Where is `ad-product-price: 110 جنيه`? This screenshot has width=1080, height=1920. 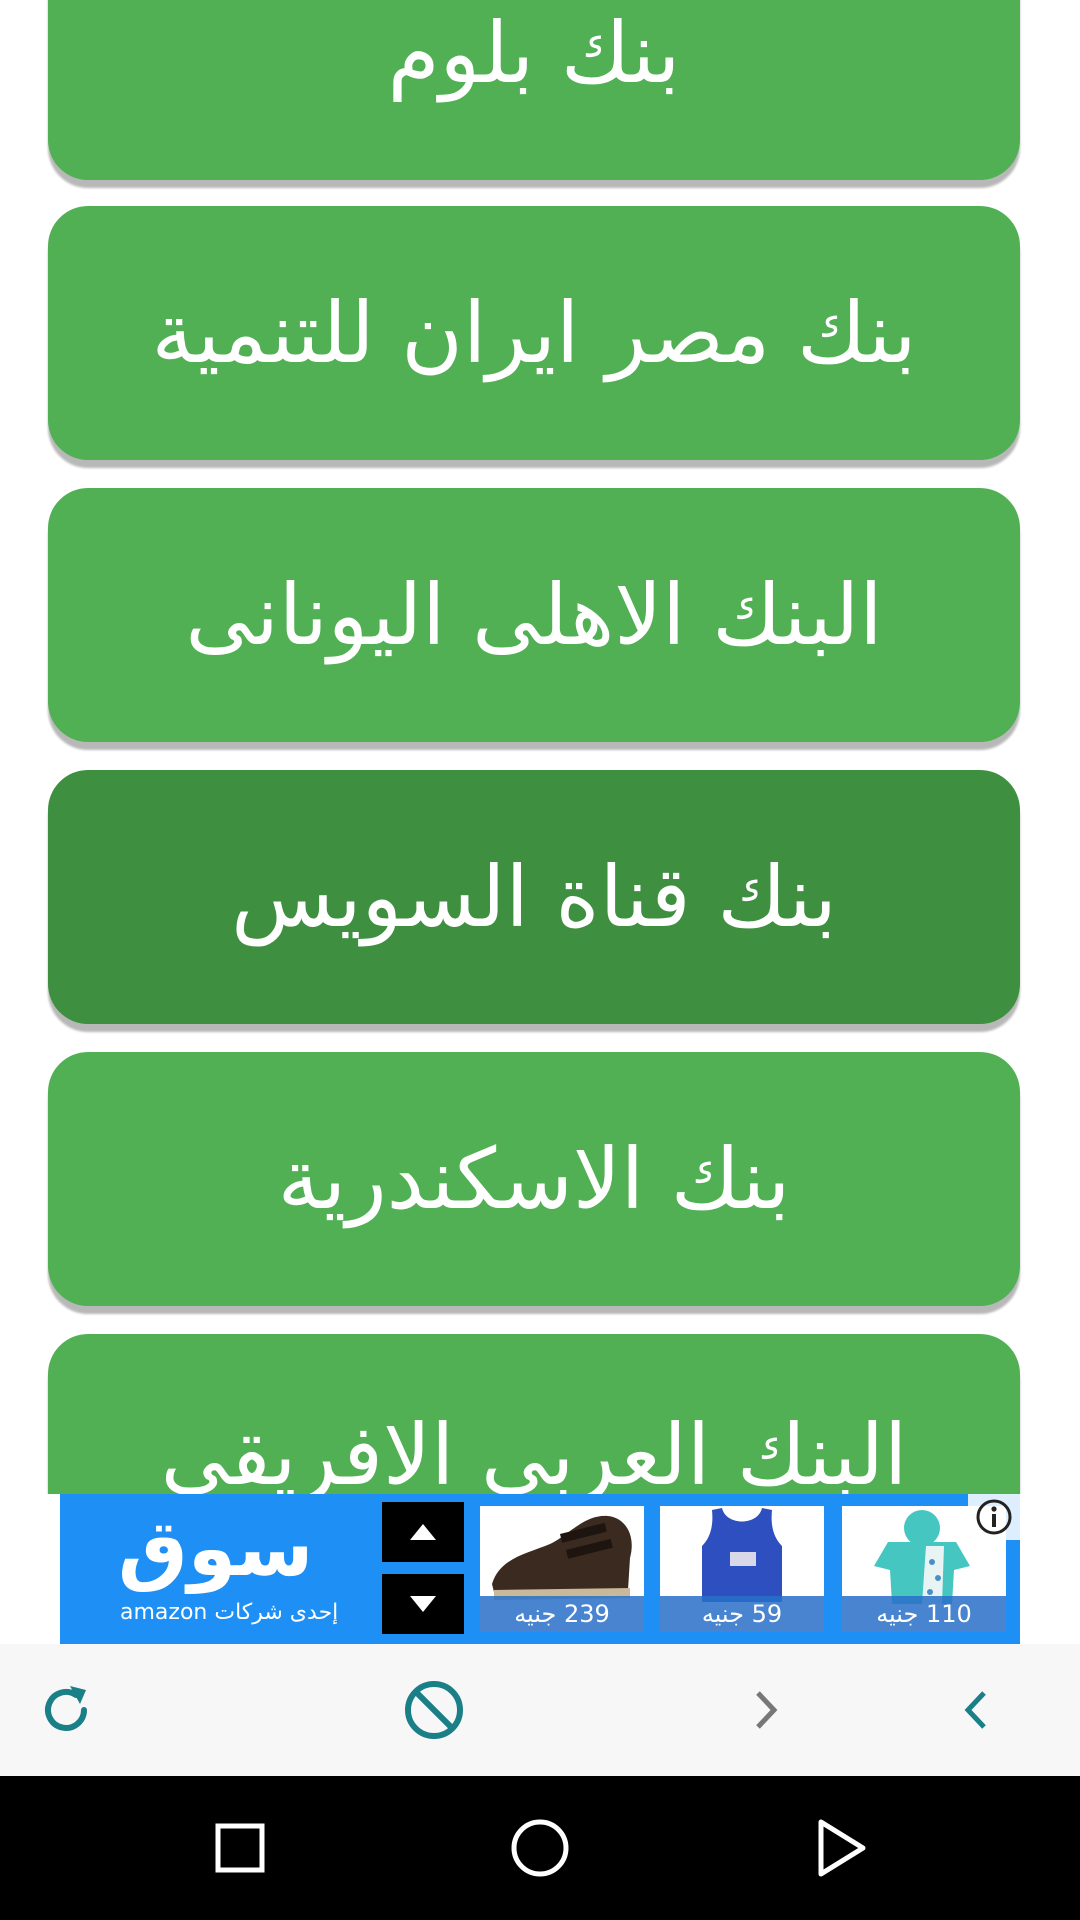 ad-product-price: 110 جنيه is located at coordinates (924, 1614).